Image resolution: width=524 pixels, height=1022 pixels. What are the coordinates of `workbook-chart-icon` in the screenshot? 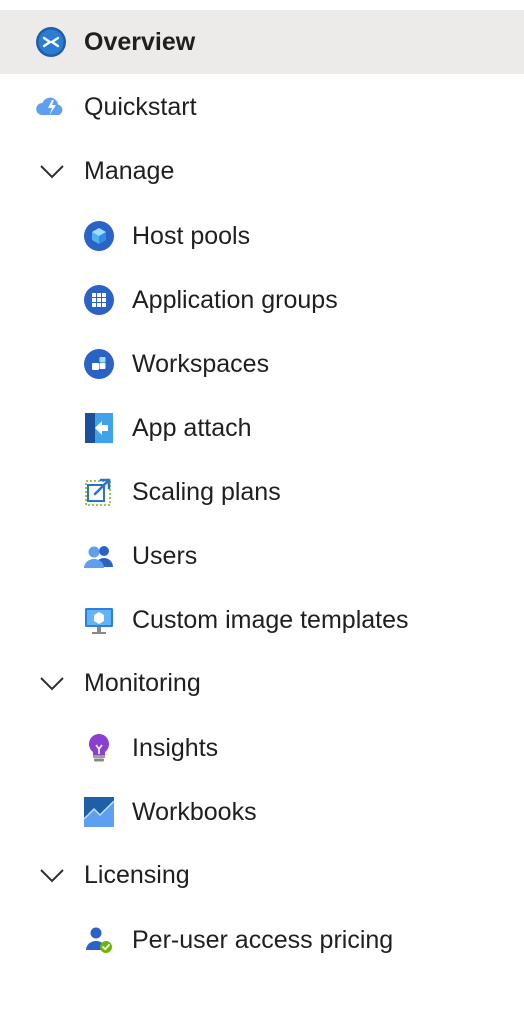 It's located at (99, 812).